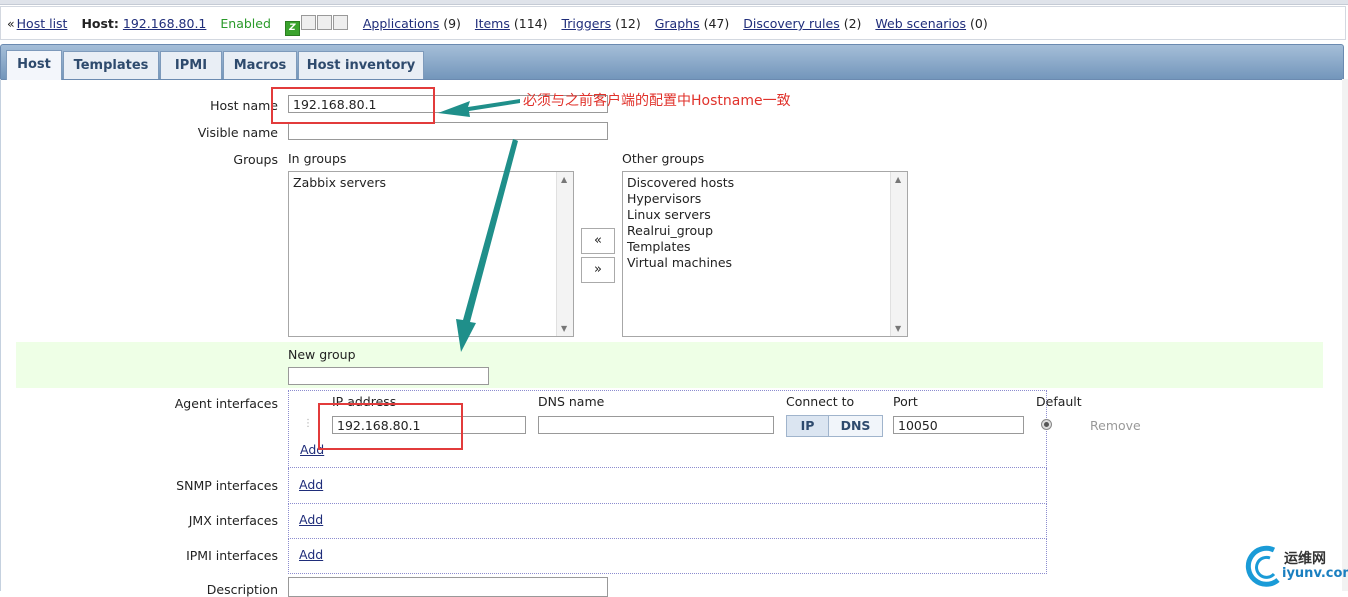 The image size is (1348, 597). I want to click on watermark-logo-icon, so click(1262, 566).